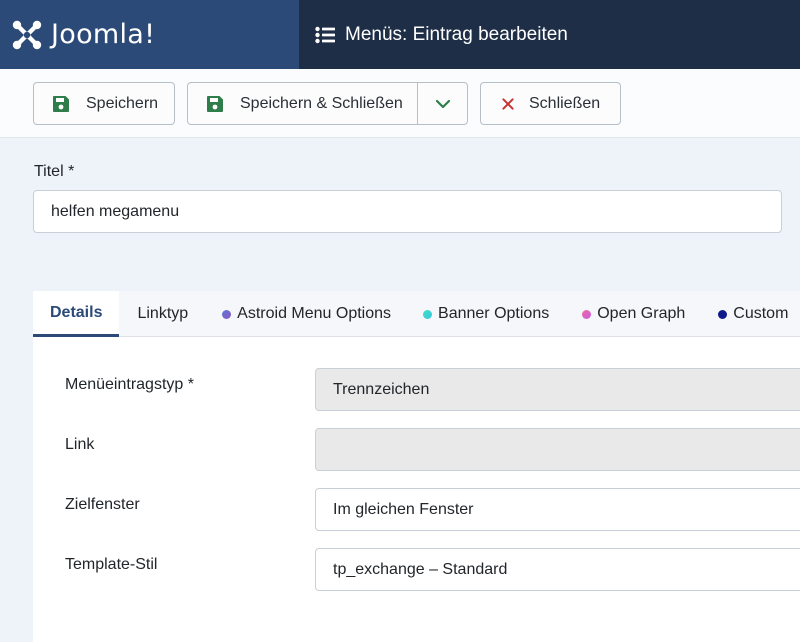  I want to click on tab-label: Linktyp, so click(163, 313).